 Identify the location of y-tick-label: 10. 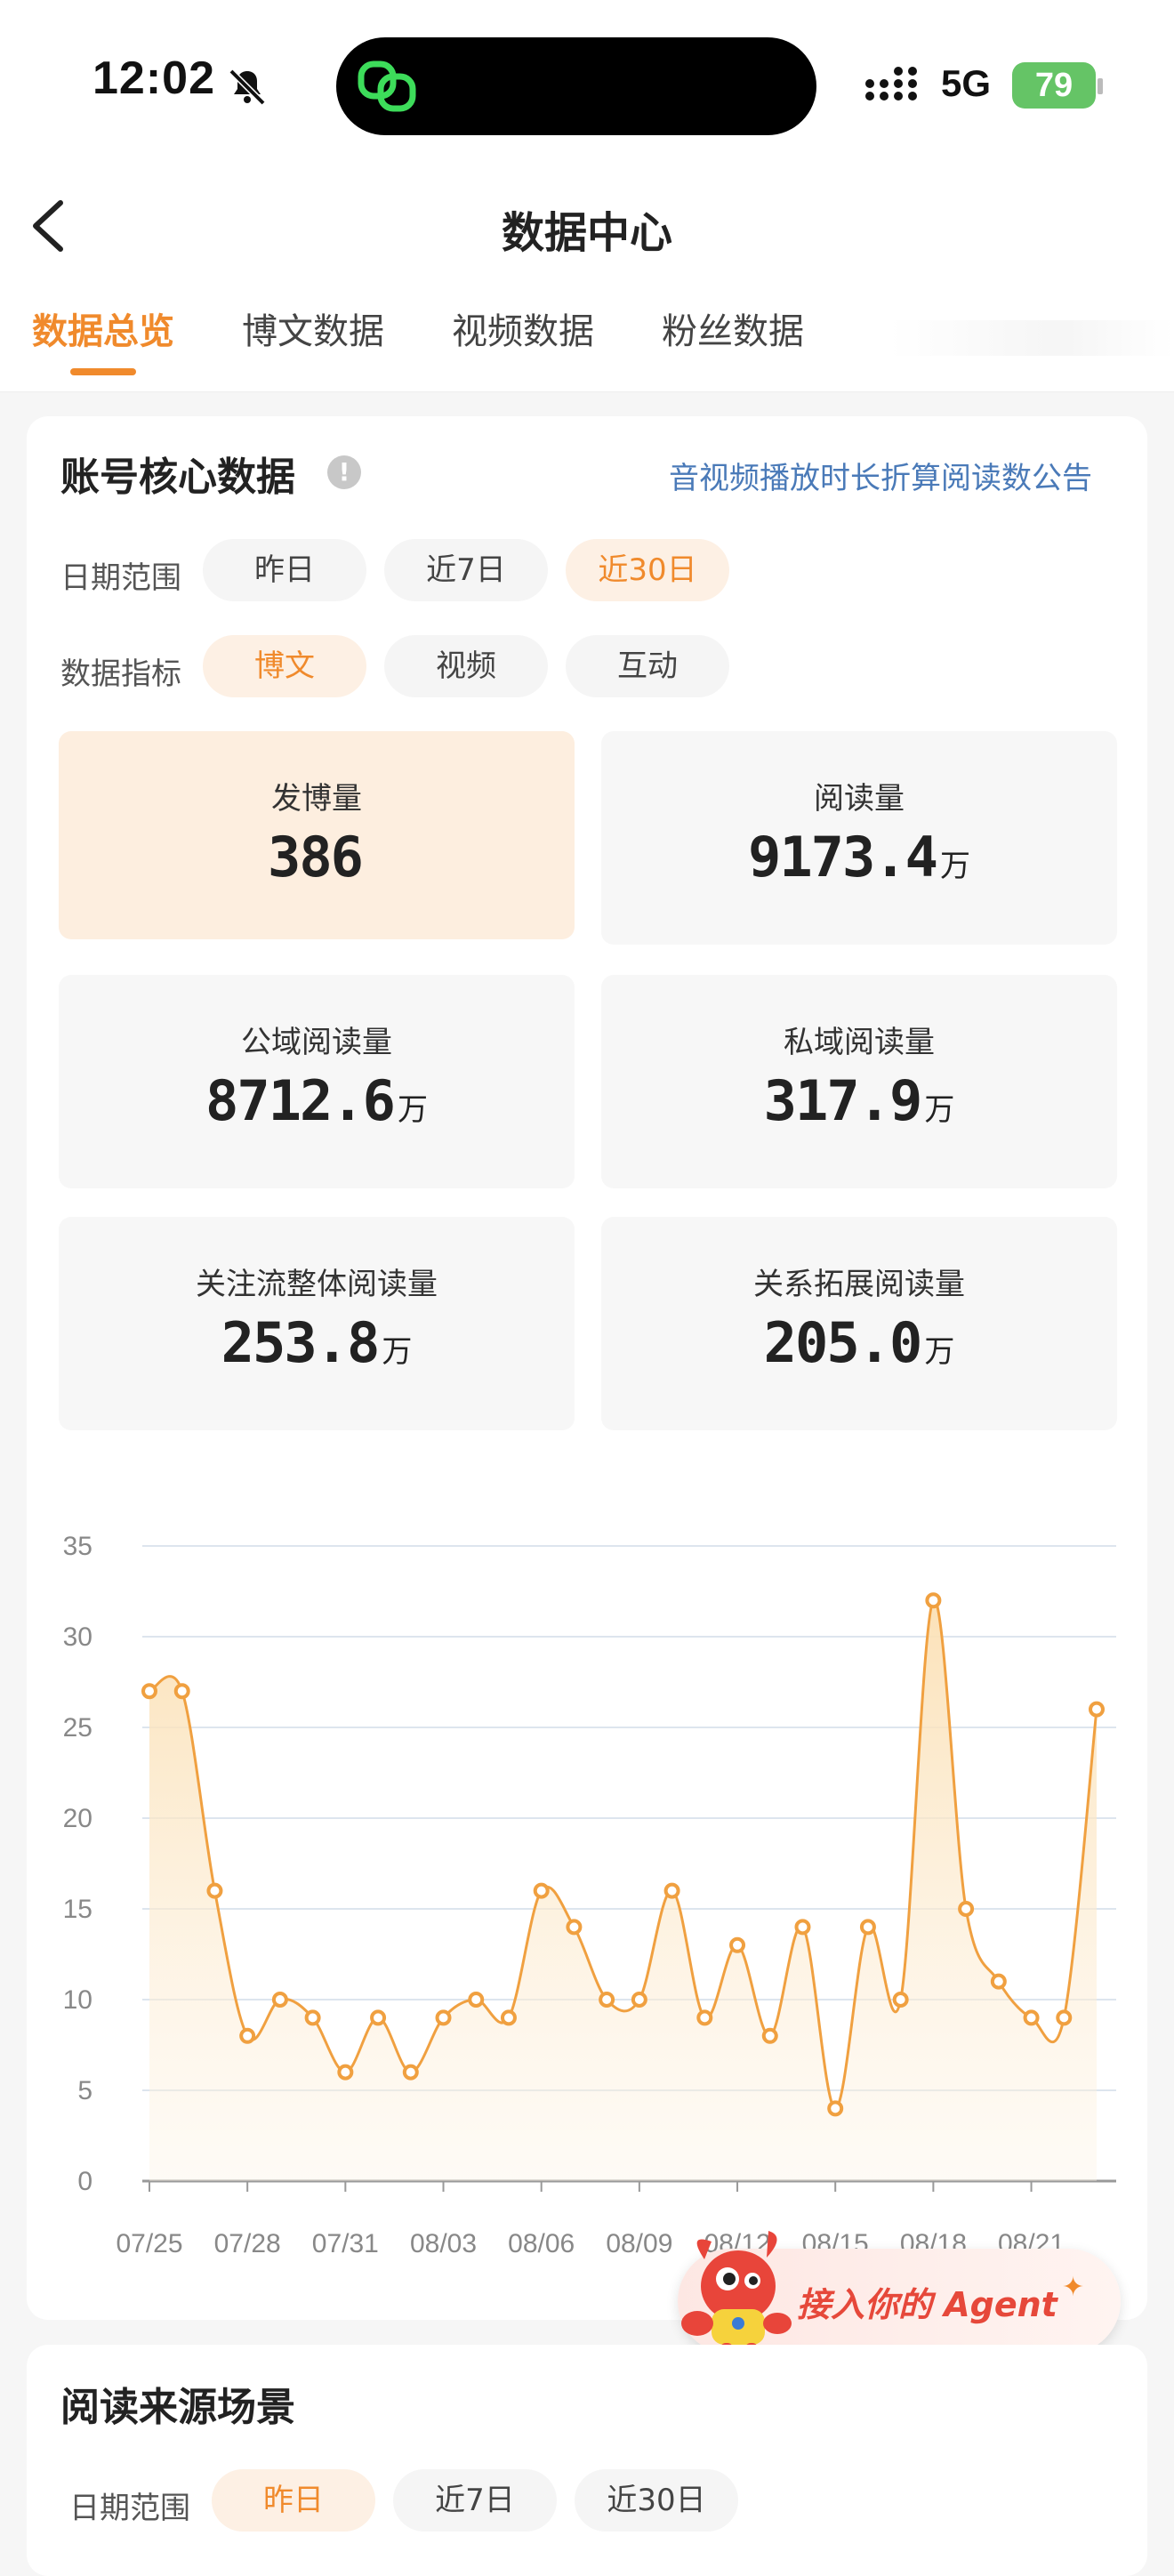
(77, 2000).